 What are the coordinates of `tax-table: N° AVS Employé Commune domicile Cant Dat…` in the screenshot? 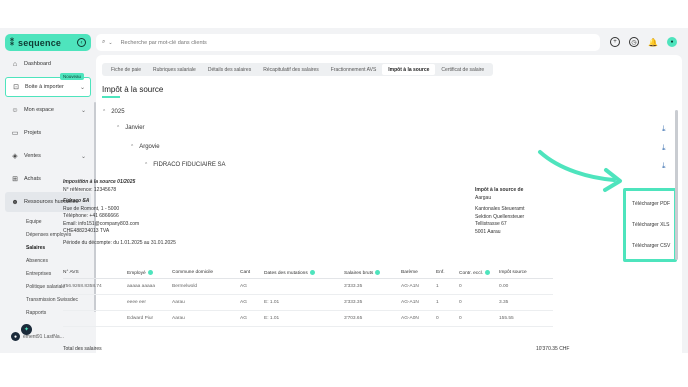 It's located at (308, 297).